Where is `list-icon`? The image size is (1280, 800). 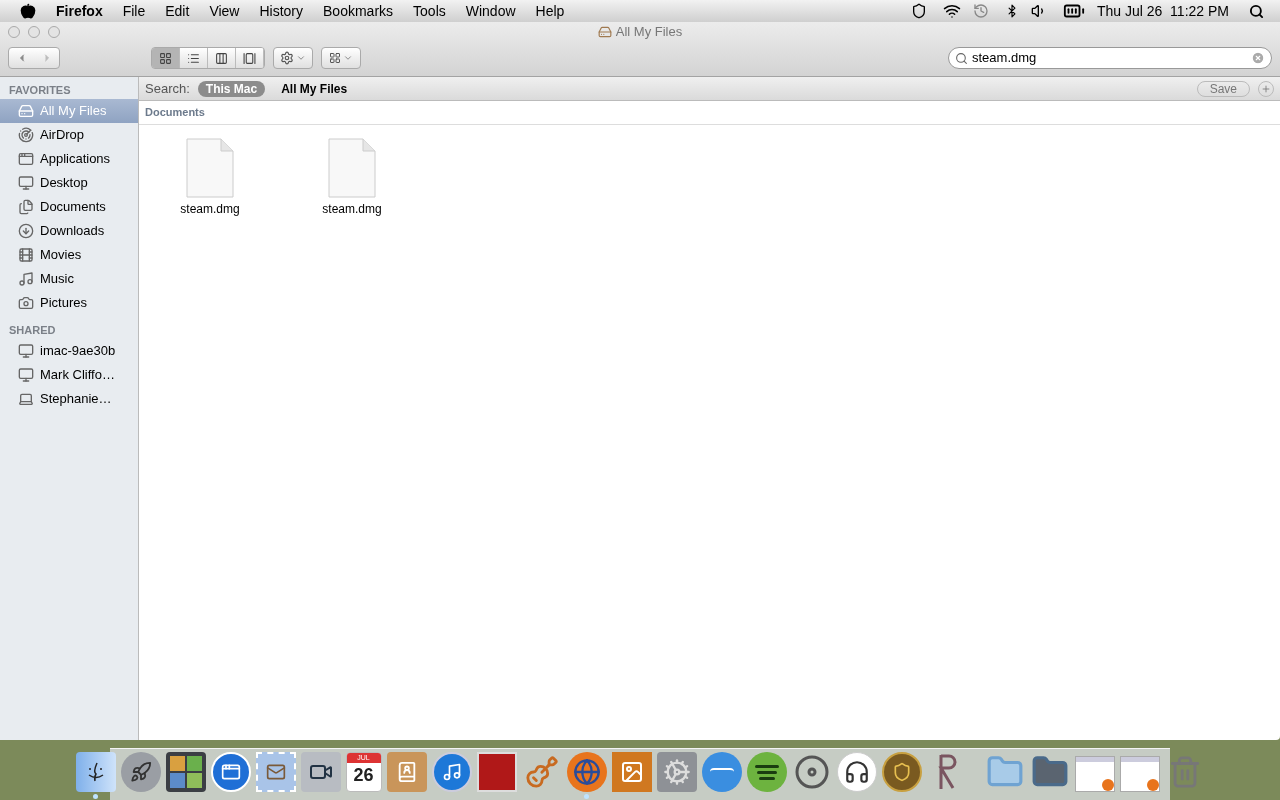 list-icon is located at coordinates (193, 58).